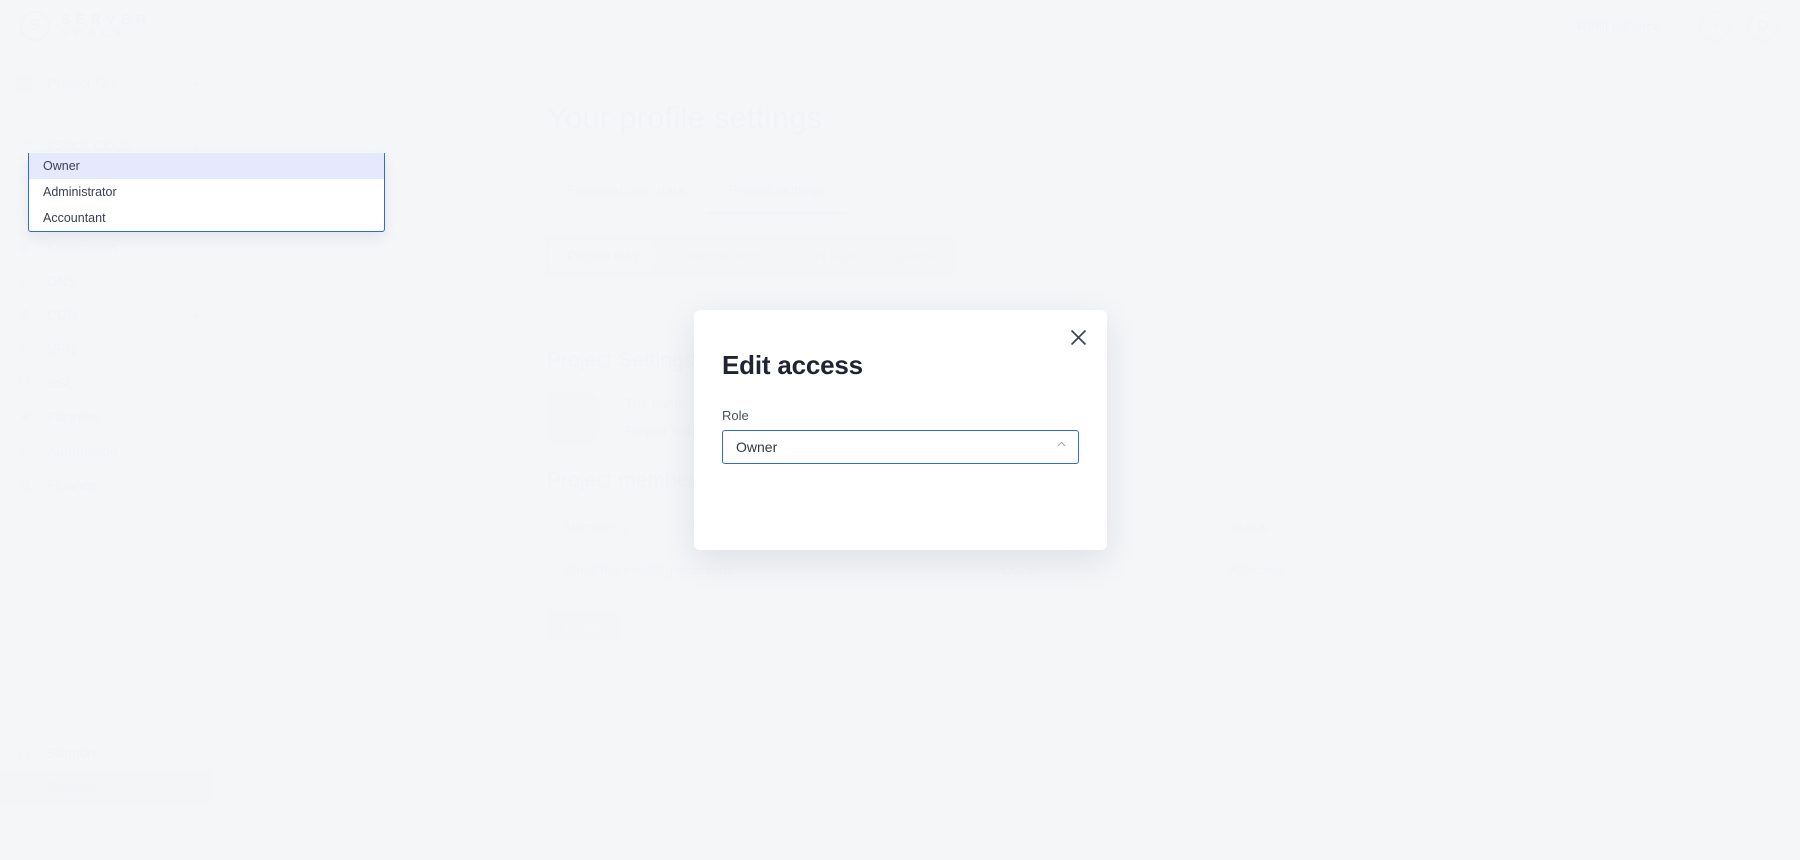  What do you see at coordinates (1078, 337) in the screenshot?
I see `close-icon` at bounding box center [1078, 337].